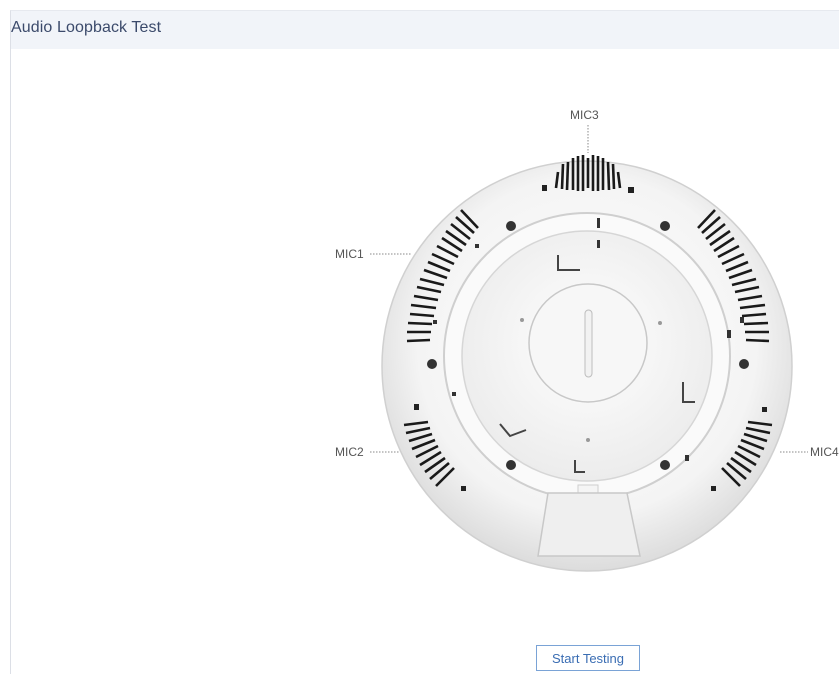  I want to click on start-testing-button: Start Testing, so click(588, 658).